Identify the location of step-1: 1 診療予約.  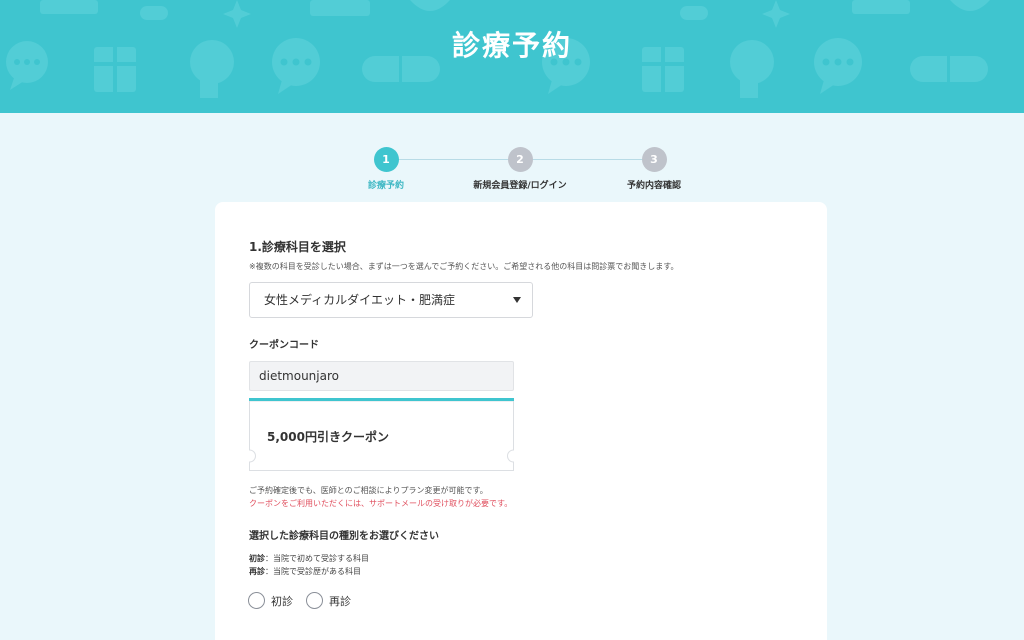
(386, 169).